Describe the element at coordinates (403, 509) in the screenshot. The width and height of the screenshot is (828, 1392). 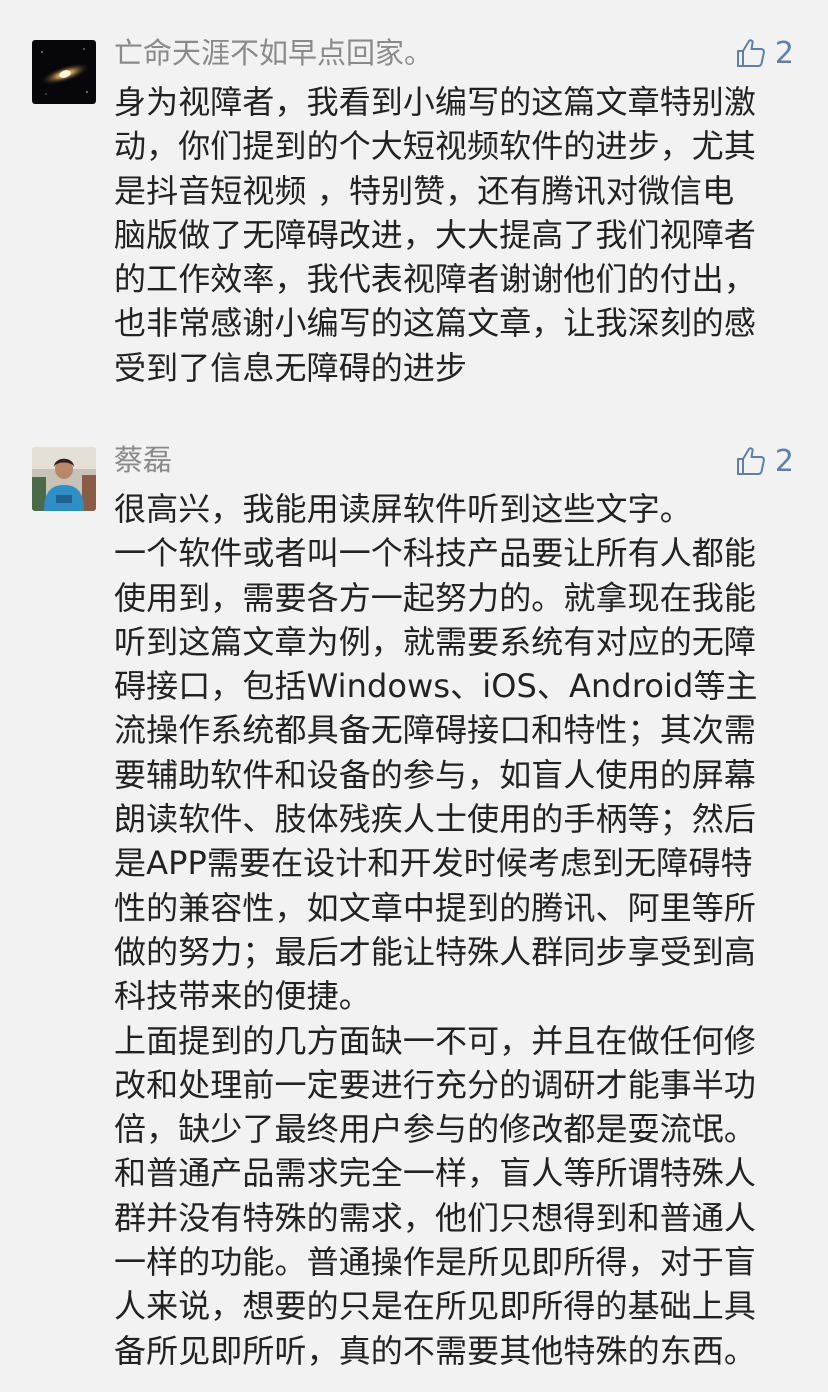
I see `comment-line: 很高兴，我能用读屏软件听到这些文字。` at that location.